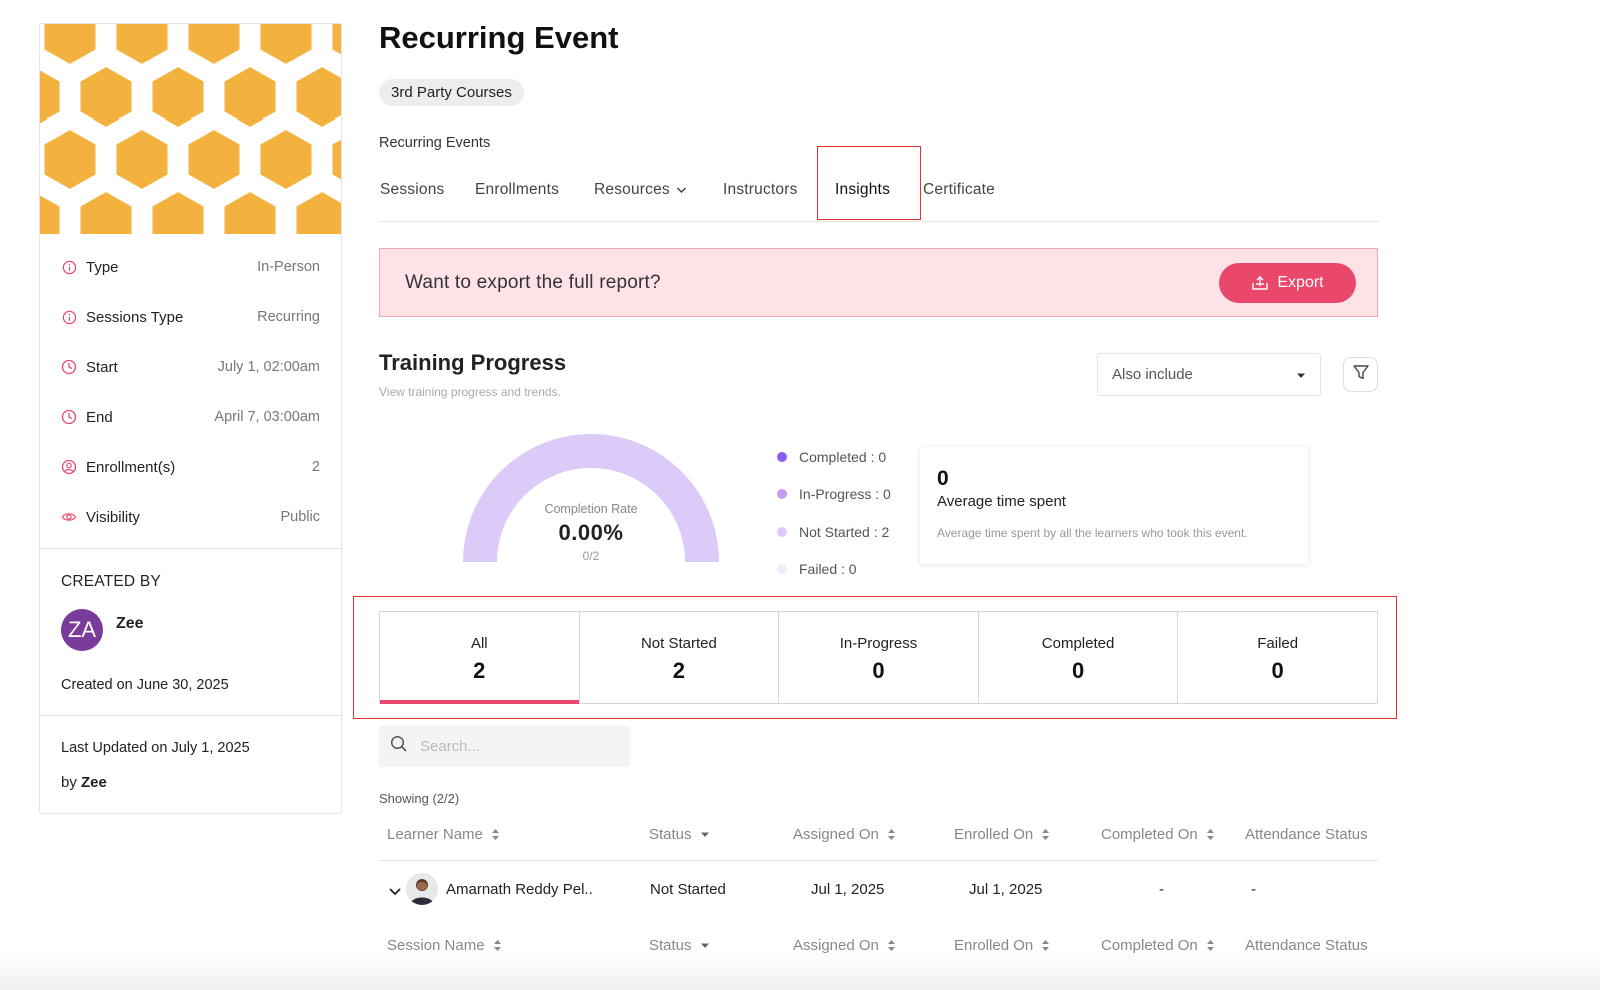  What do you see at coordinates (300, 517) in the screenshot?
I see `meta-value: Public` at bounding box center [300, 517].